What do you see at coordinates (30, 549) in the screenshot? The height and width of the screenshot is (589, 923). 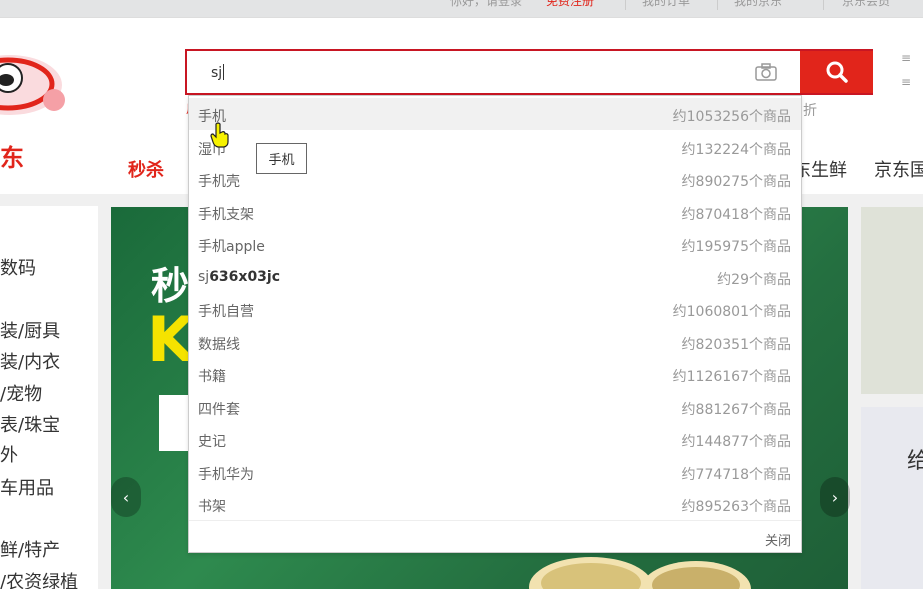 I see `category-item: 鲜/特产` at bounding box center [30, 549].